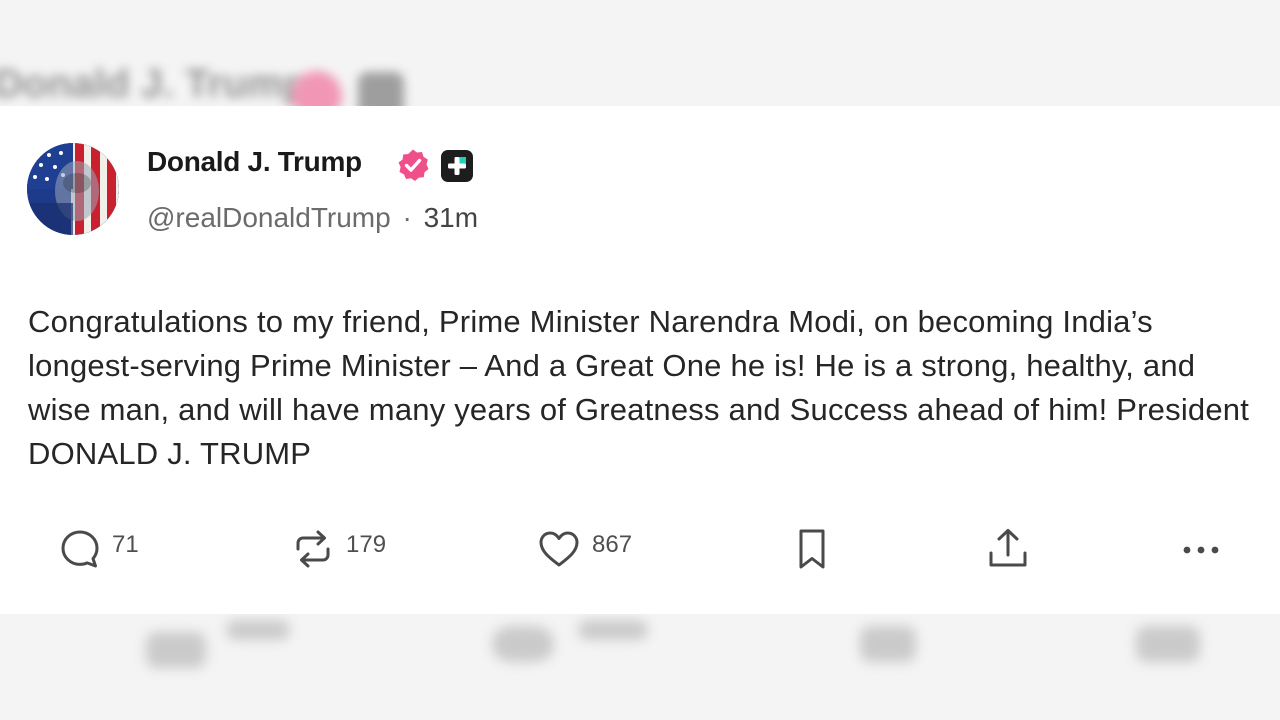 The image size is (1280, 720). I want to click on like-count: 867, so click(612, 544).